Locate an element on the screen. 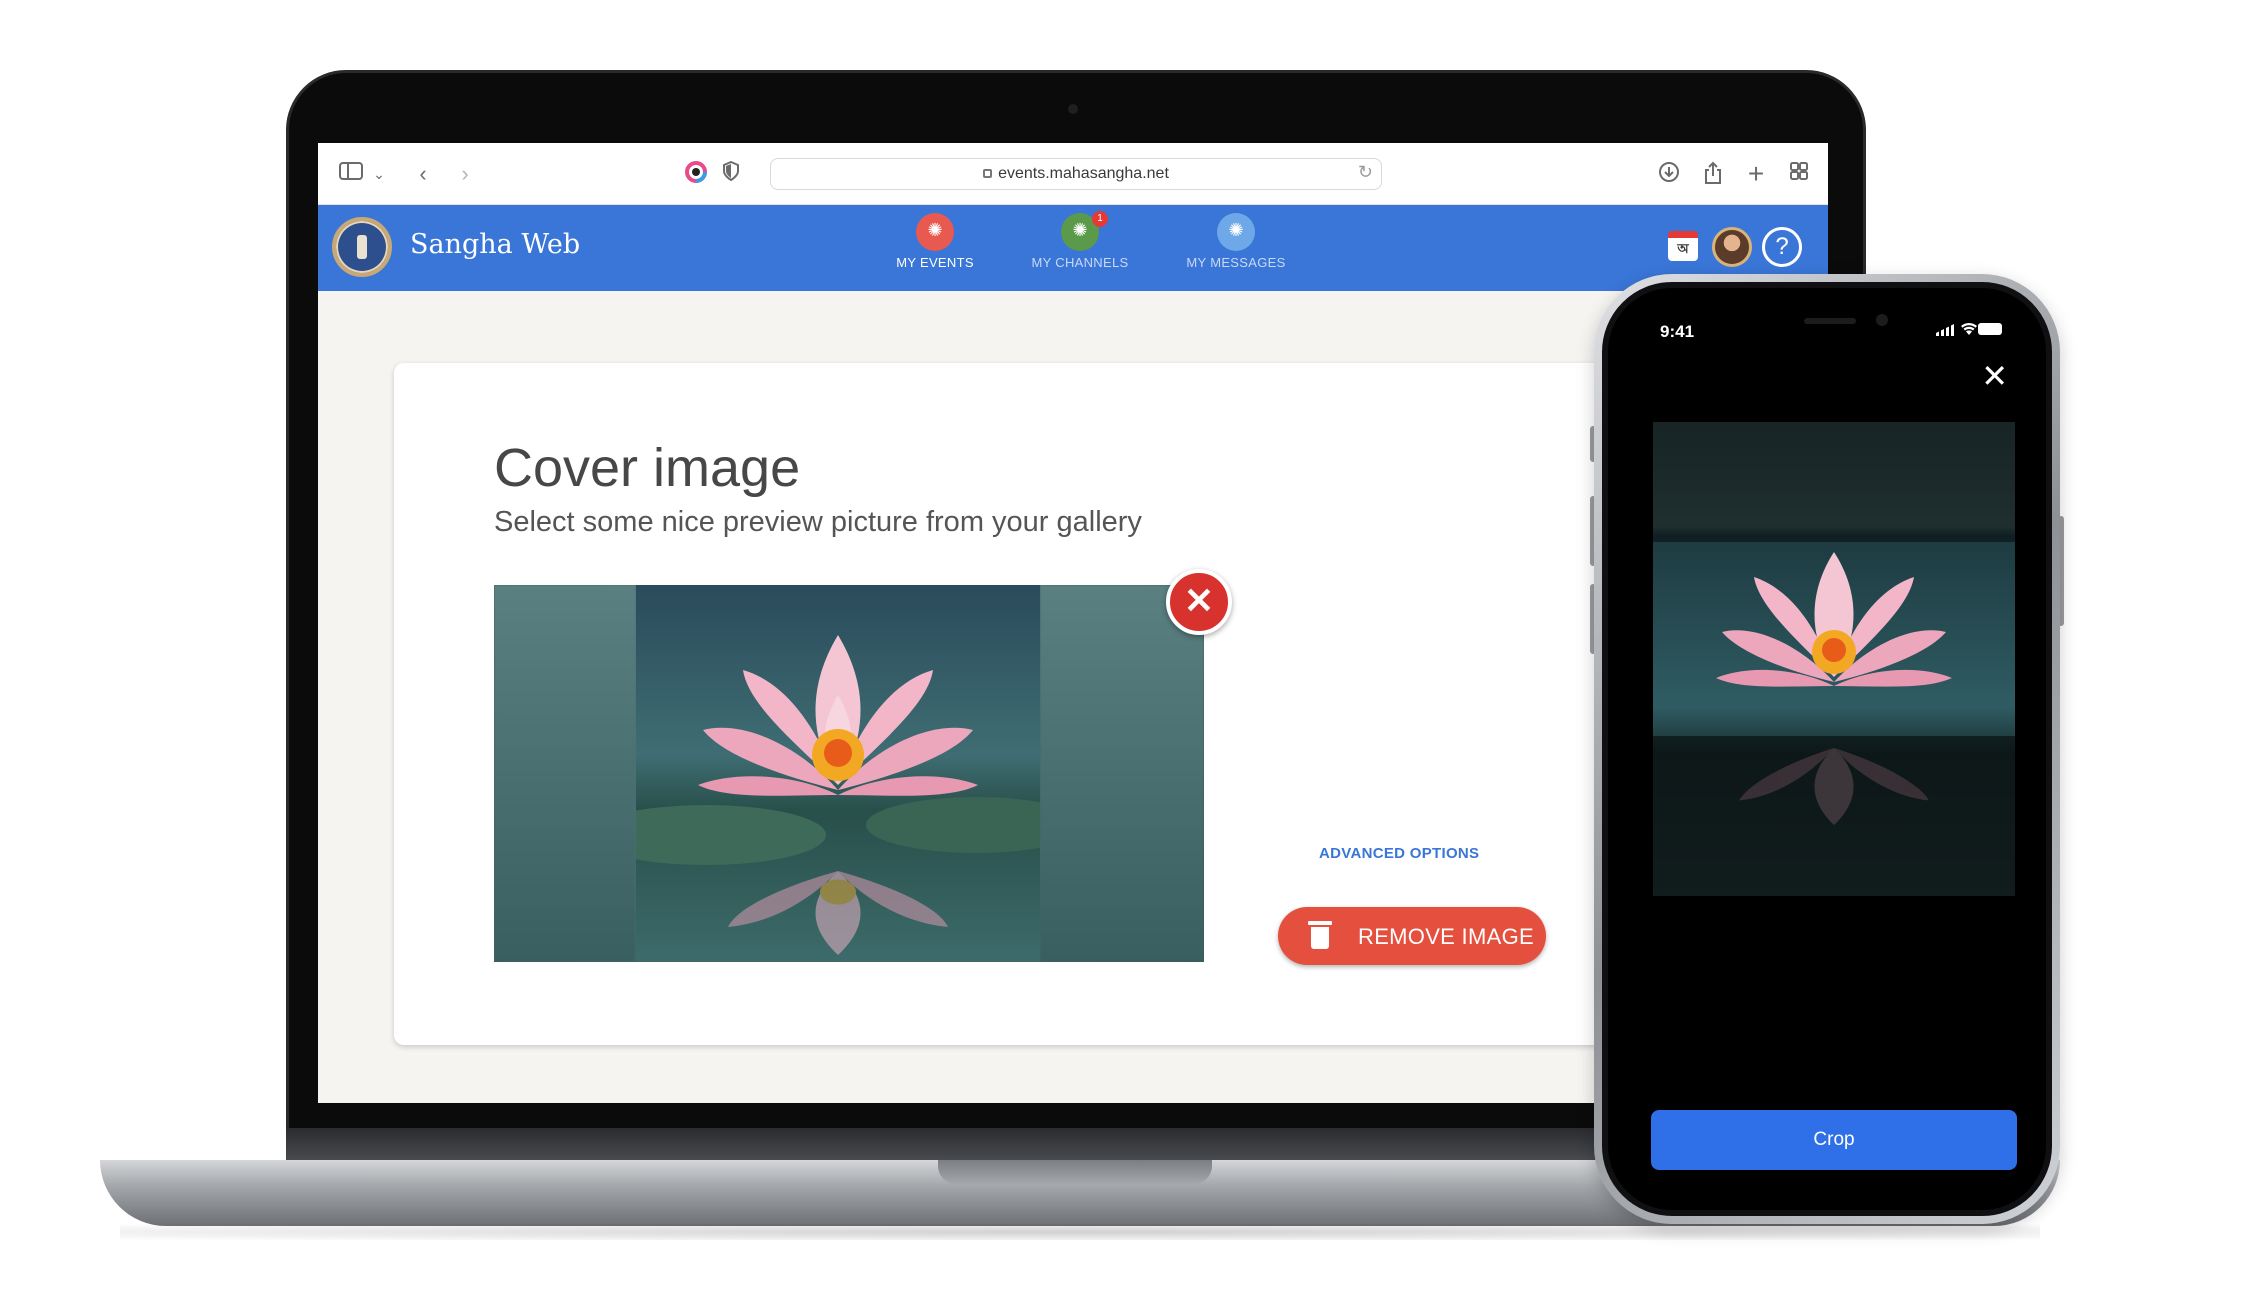 This screenshot has height=1295, width=2266. sidebar-toggle-icon is located at coordinates (351, 174).